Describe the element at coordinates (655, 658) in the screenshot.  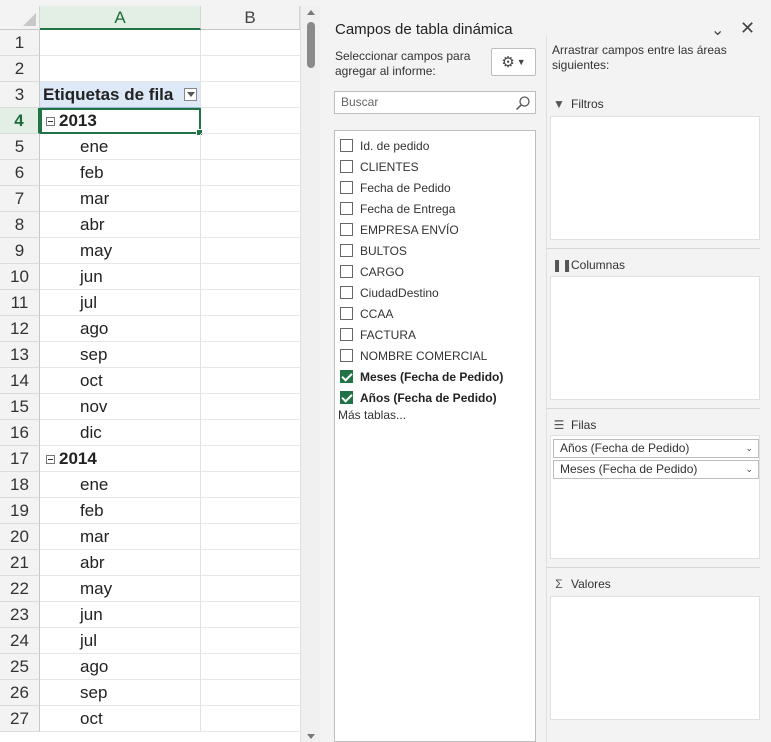
I see `values-drop-area` at that location.